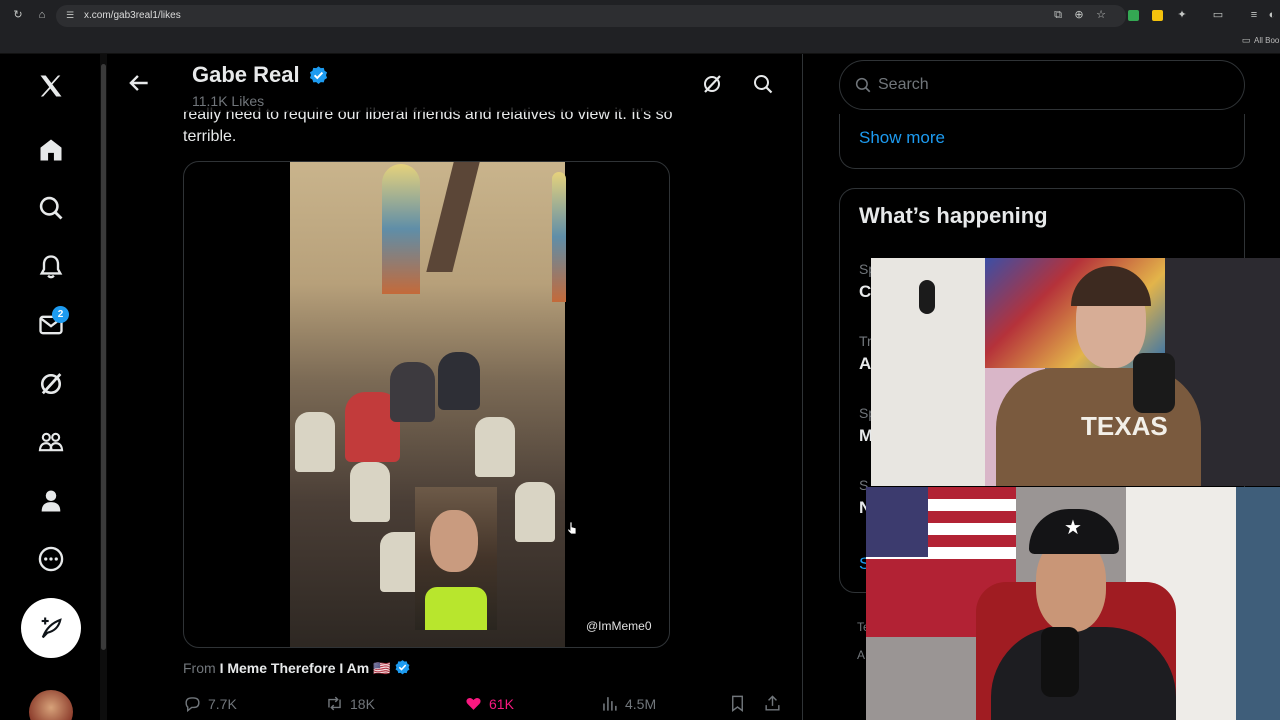 The image size is (1280, 720). I want to click on notifications-bell-icon, so click(51, 267).